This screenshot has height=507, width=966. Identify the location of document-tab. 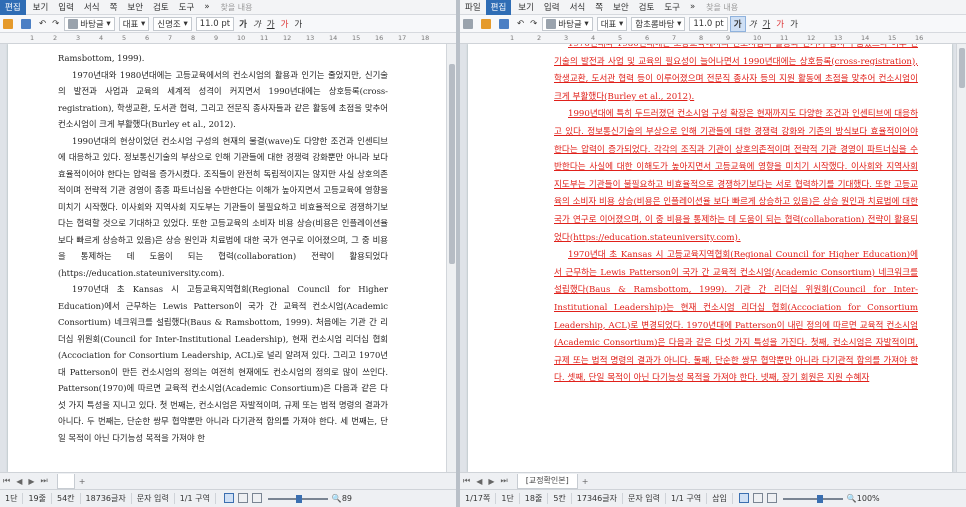
(65, 481).